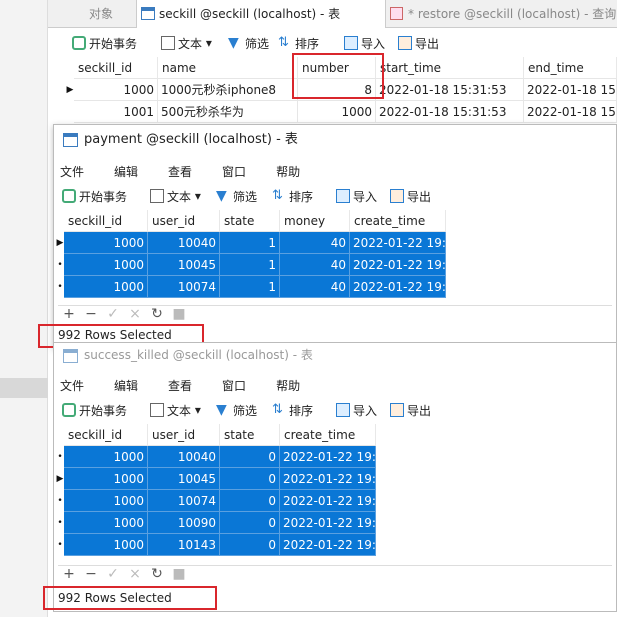  I want to click on column-header: name, so click(228, 68).